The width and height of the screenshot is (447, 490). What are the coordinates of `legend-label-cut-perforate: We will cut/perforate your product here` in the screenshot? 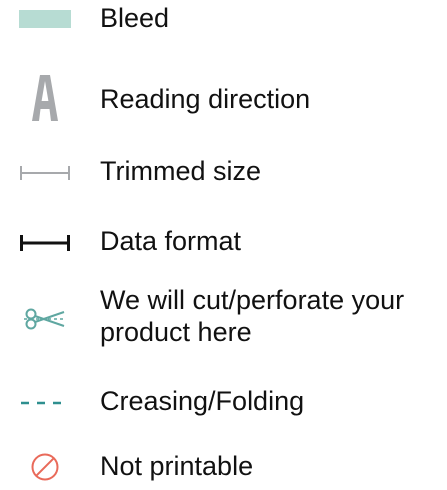 It's located at (252, 316).